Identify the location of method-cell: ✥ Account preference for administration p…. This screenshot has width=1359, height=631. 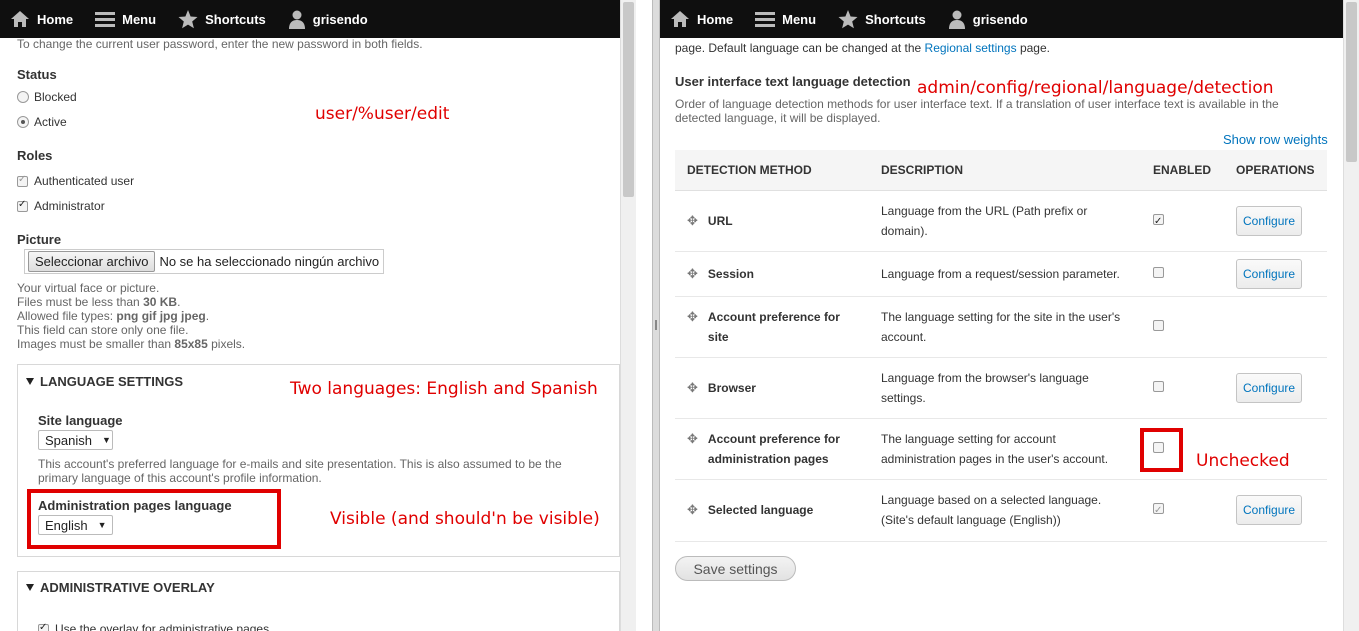
(772, 449).